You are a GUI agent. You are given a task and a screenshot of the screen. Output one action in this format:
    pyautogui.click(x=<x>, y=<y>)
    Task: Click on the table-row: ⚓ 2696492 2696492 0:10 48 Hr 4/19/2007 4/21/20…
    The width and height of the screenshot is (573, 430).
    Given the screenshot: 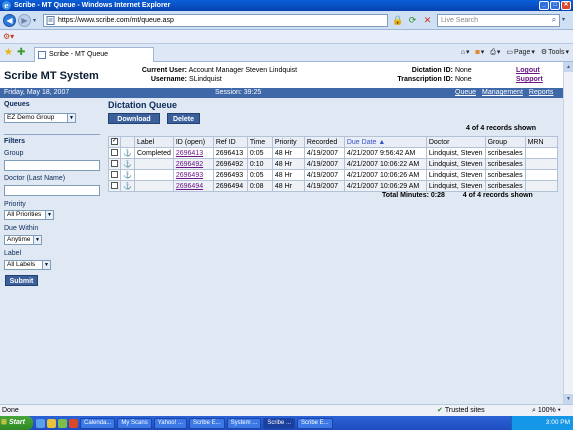 What is the action you would take?
    pyautogui.click(x=333, y=164)
    